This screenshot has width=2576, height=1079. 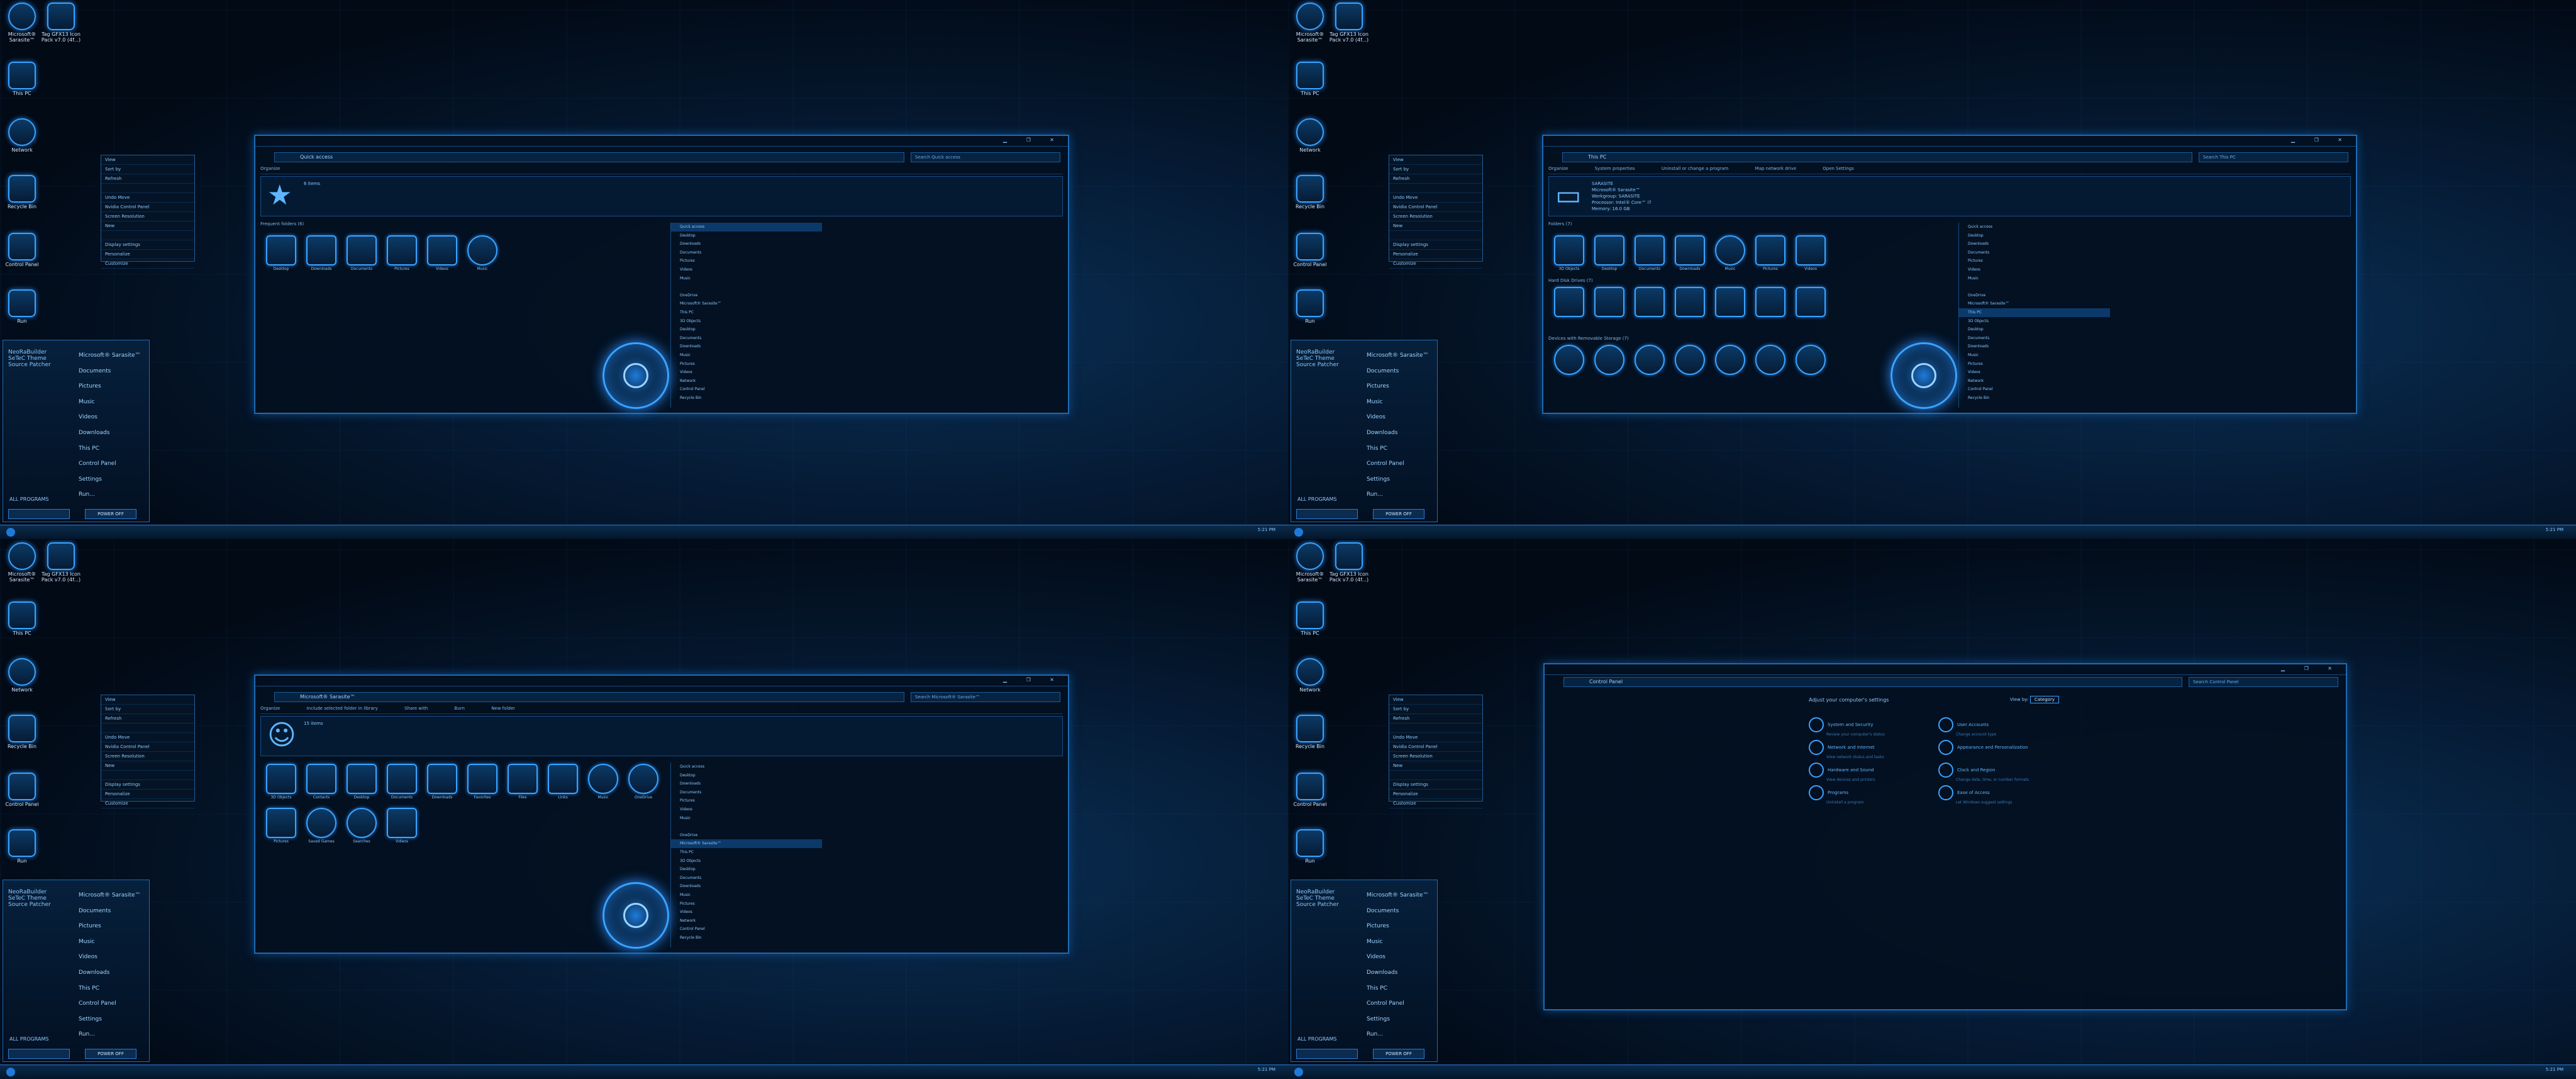 What do you see at coordinates (1401, 402) in the screenshot?
I see `start-item-music: Music` at bounding box center [1401, 402].